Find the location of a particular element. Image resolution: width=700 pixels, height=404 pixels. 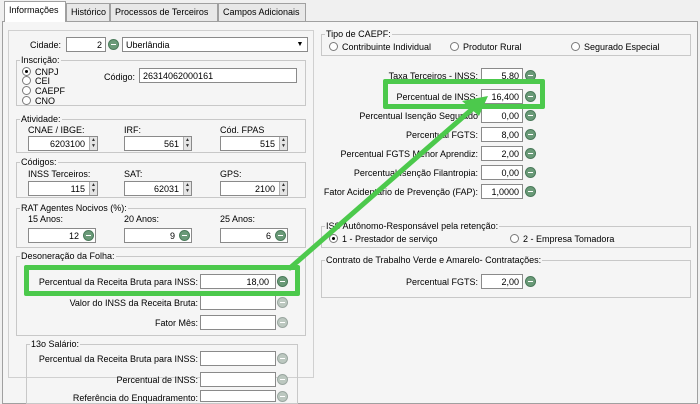

tab-informacoes: Informações is located at coordinates (35, 11).